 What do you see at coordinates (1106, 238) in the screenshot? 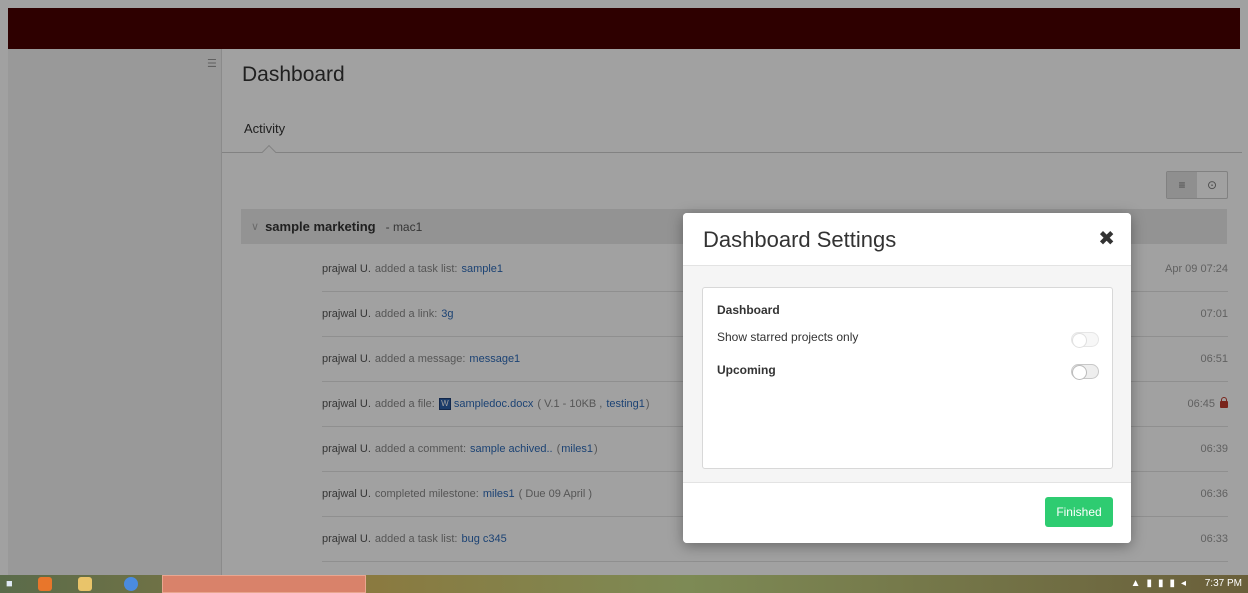
I see `close-icon: ✖` at bounding box center [1106, 238].